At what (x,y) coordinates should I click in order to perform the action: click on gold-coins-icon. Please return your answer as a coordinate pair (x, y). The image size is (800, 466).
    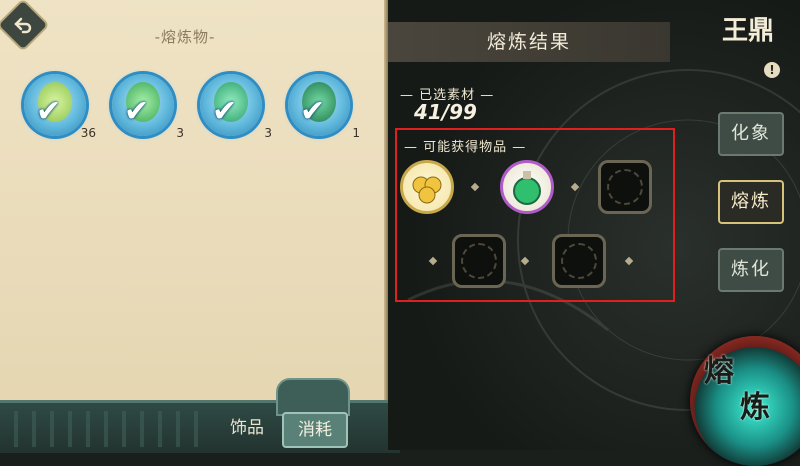
    Looking at the image, I should click on (427, 190).